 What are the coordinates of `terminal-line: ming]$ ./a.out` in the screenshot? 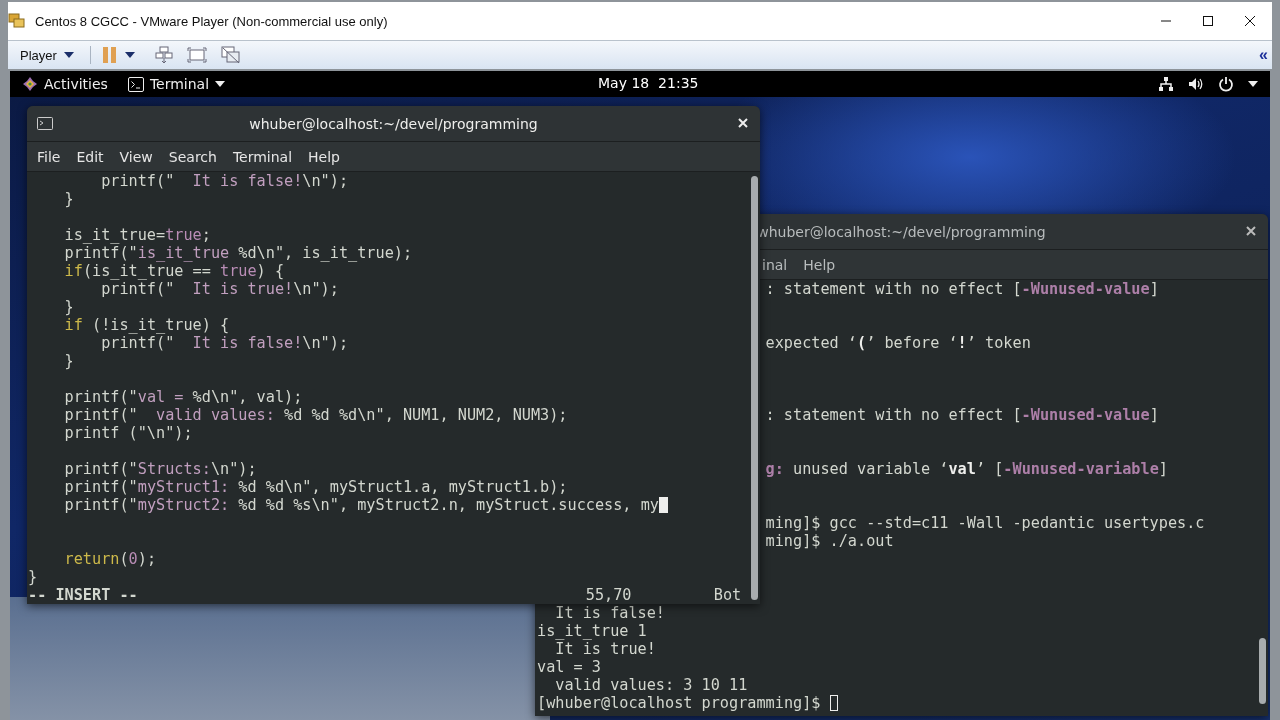 It's located at (829, 541).